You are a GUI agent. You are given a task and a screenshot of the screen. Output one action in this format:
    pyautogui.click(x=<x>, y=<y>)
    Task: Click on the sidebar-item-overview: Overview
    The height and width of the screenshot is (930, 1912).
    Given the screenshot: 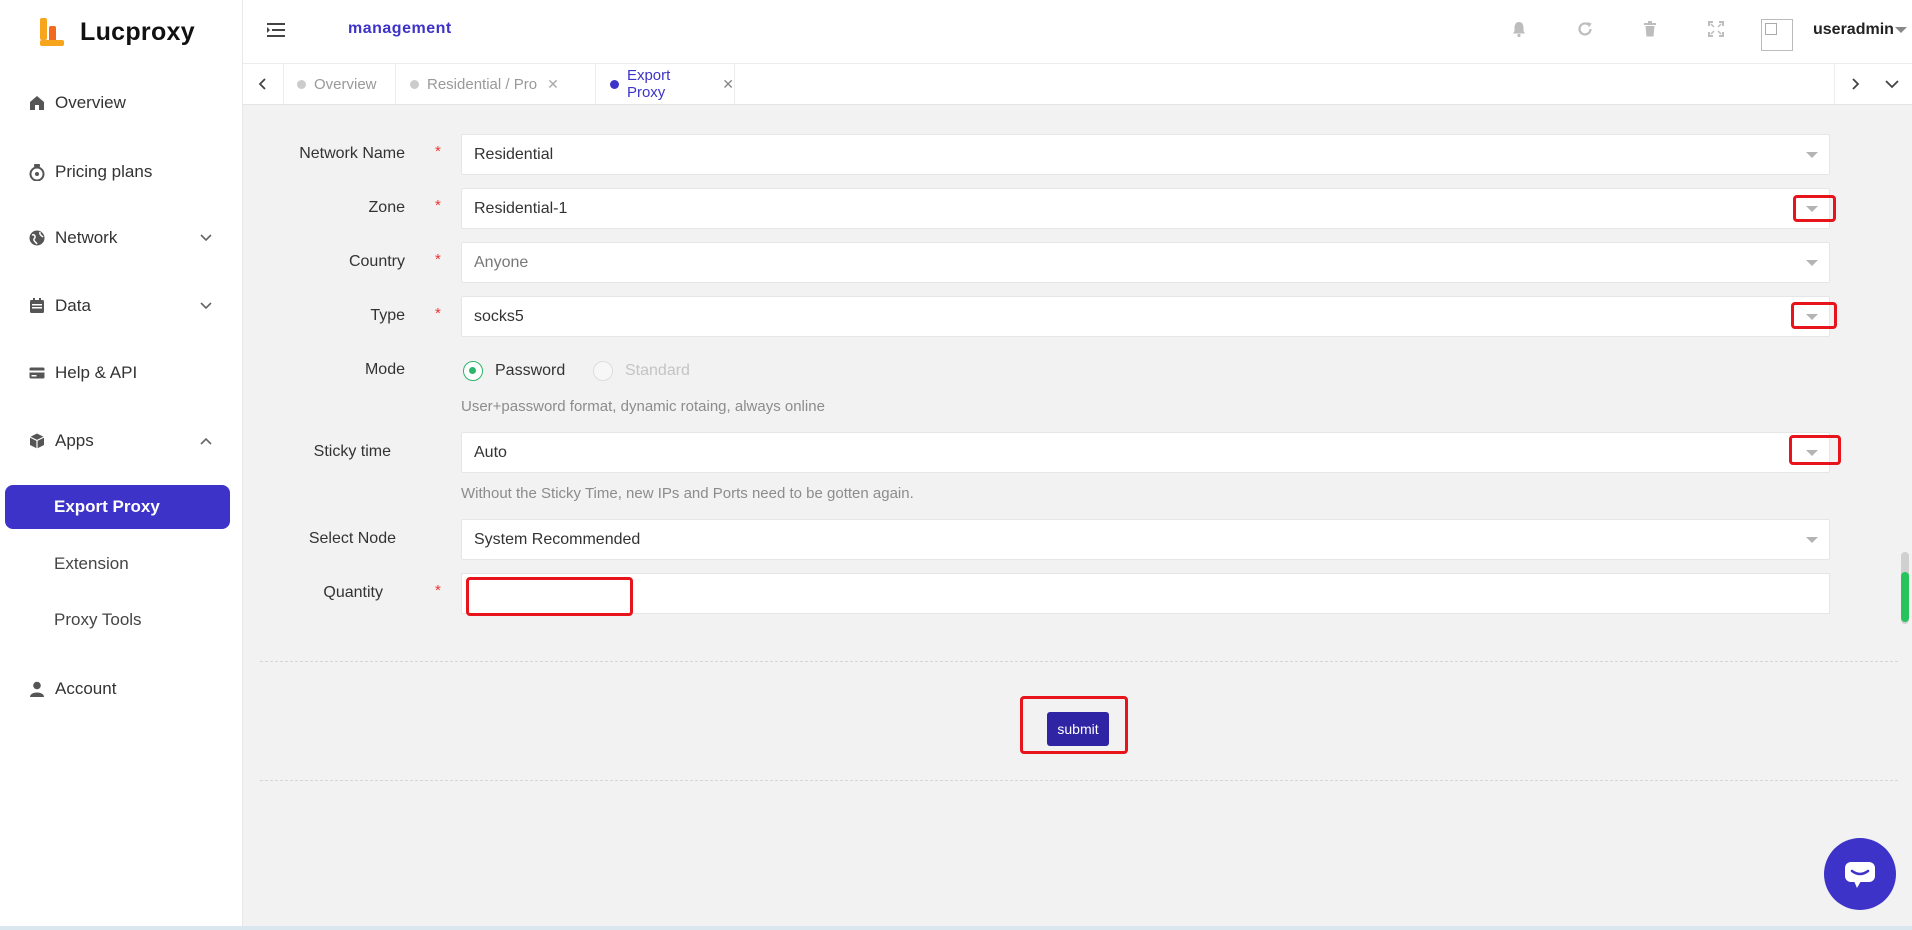 What is the action you would take?
    pyautogui.click(x=121, y=103)
    